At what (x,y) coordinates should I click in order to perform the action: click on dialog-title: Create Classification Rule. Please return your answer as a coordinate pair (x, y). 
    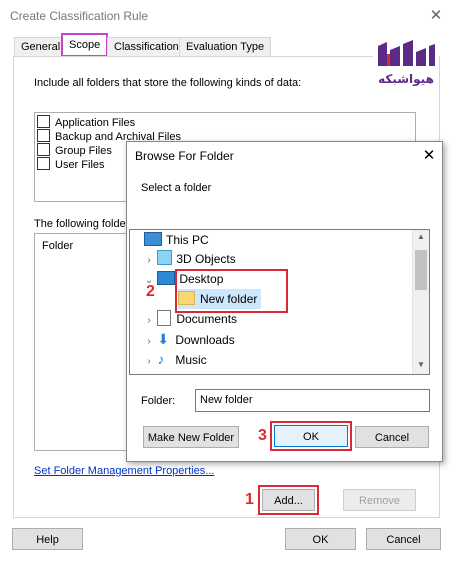
    Looking at the image, I should click on (79, 16).